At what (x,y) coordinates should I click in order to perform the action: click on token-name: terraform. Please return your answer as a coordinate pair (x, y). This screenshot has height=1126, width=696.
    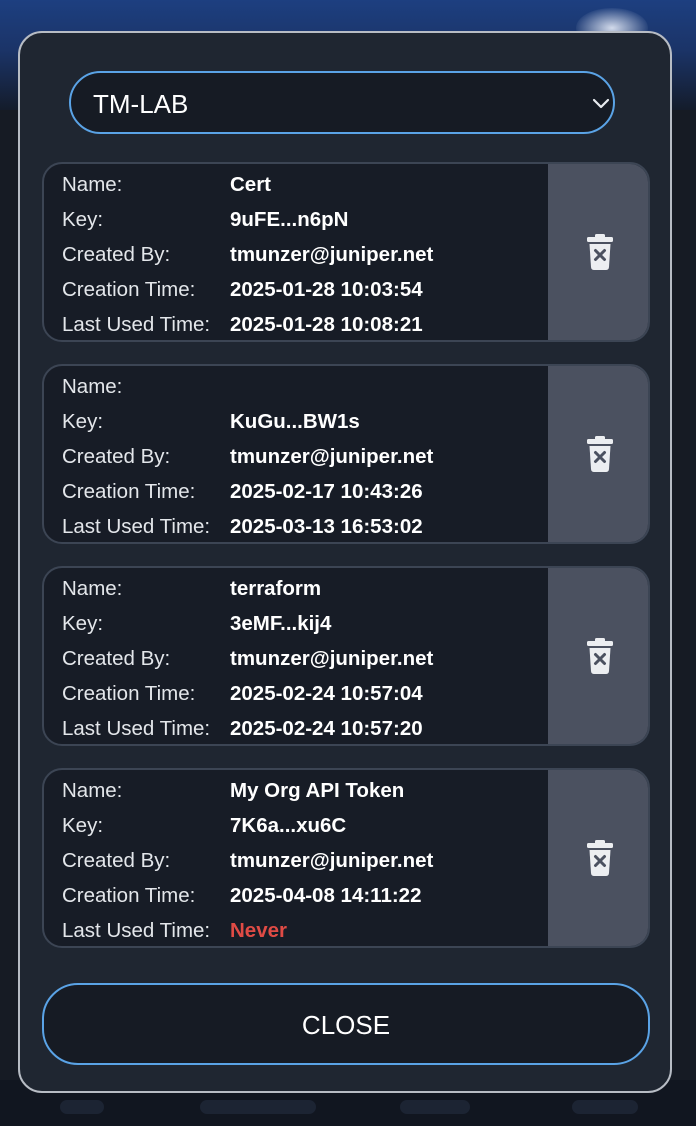
    Looking at the image, I should click on (276, 588).